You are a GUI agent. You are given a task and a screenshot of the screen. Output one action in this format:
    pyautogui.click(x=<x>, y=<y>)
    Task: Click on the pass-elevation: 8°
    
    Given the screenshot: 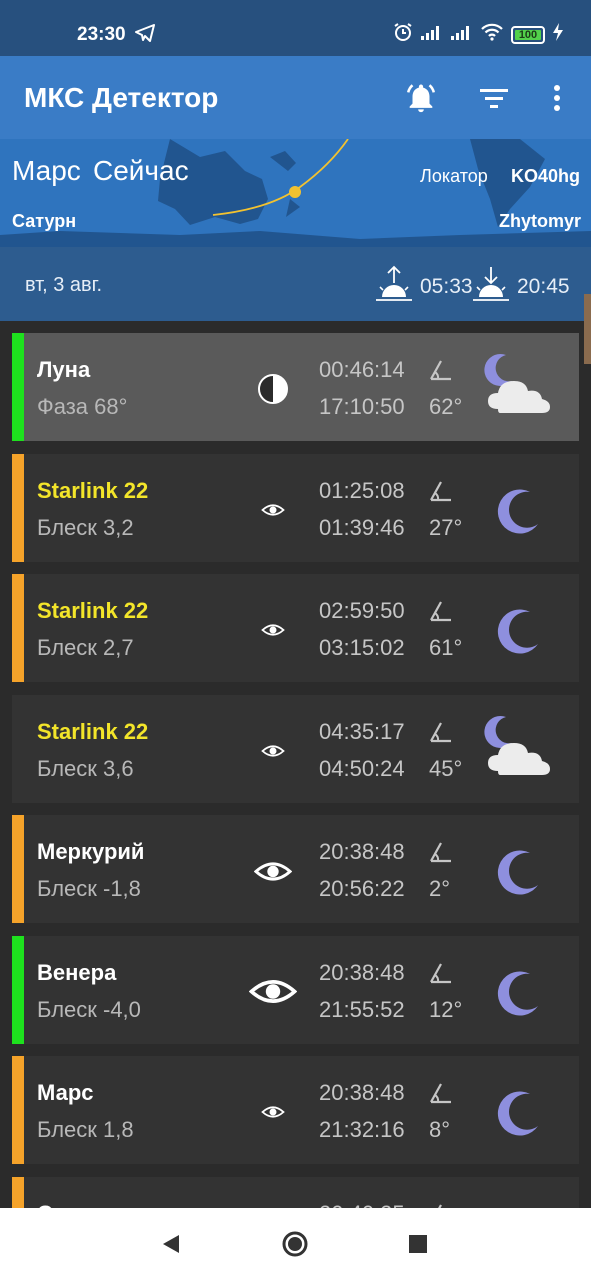 What is the action you would take?
    pyautogui.click(x=440, y=1129)
    